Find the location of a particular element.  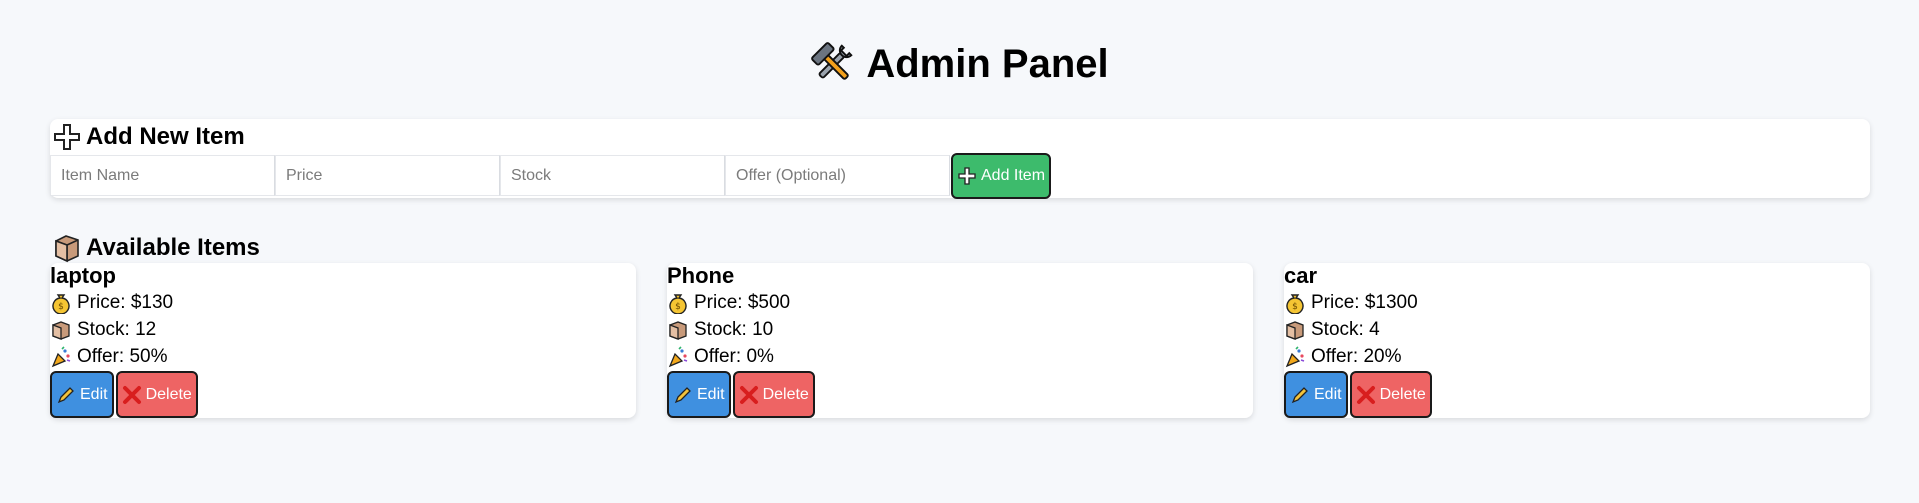

add-item-heading-label: Add New Item is located at coordinates (165, 136).